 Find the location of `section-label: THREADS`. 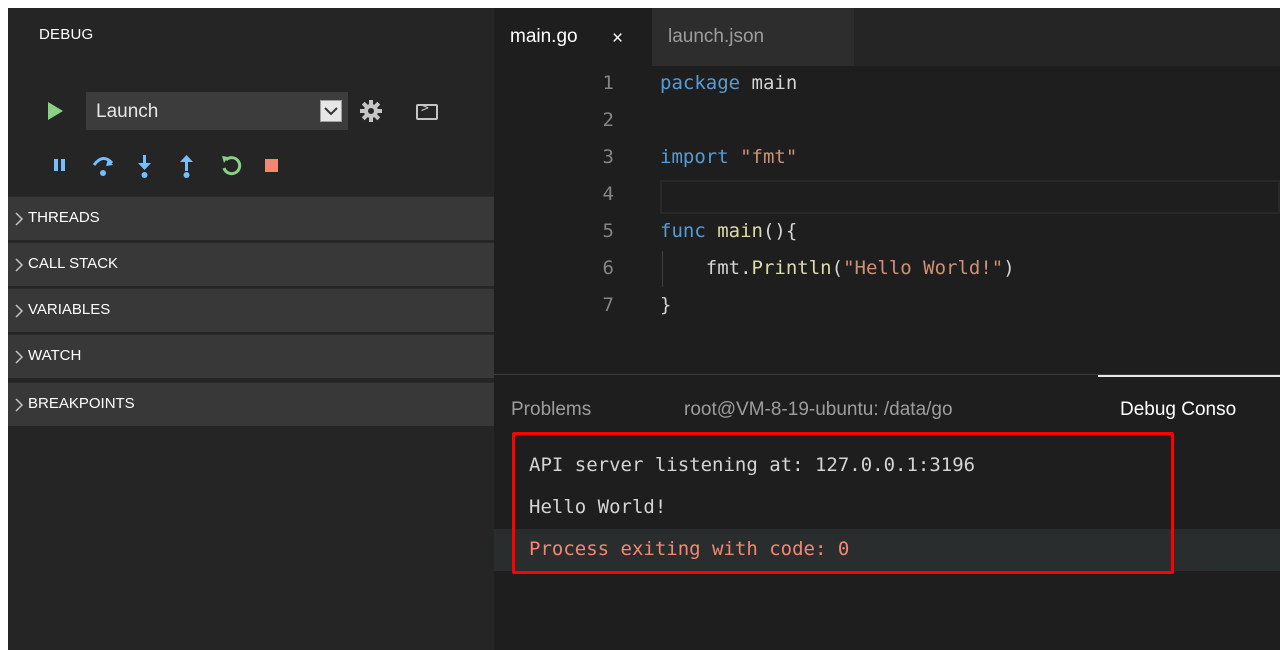

section-label: THREADS is located at coordinates (64, 217).